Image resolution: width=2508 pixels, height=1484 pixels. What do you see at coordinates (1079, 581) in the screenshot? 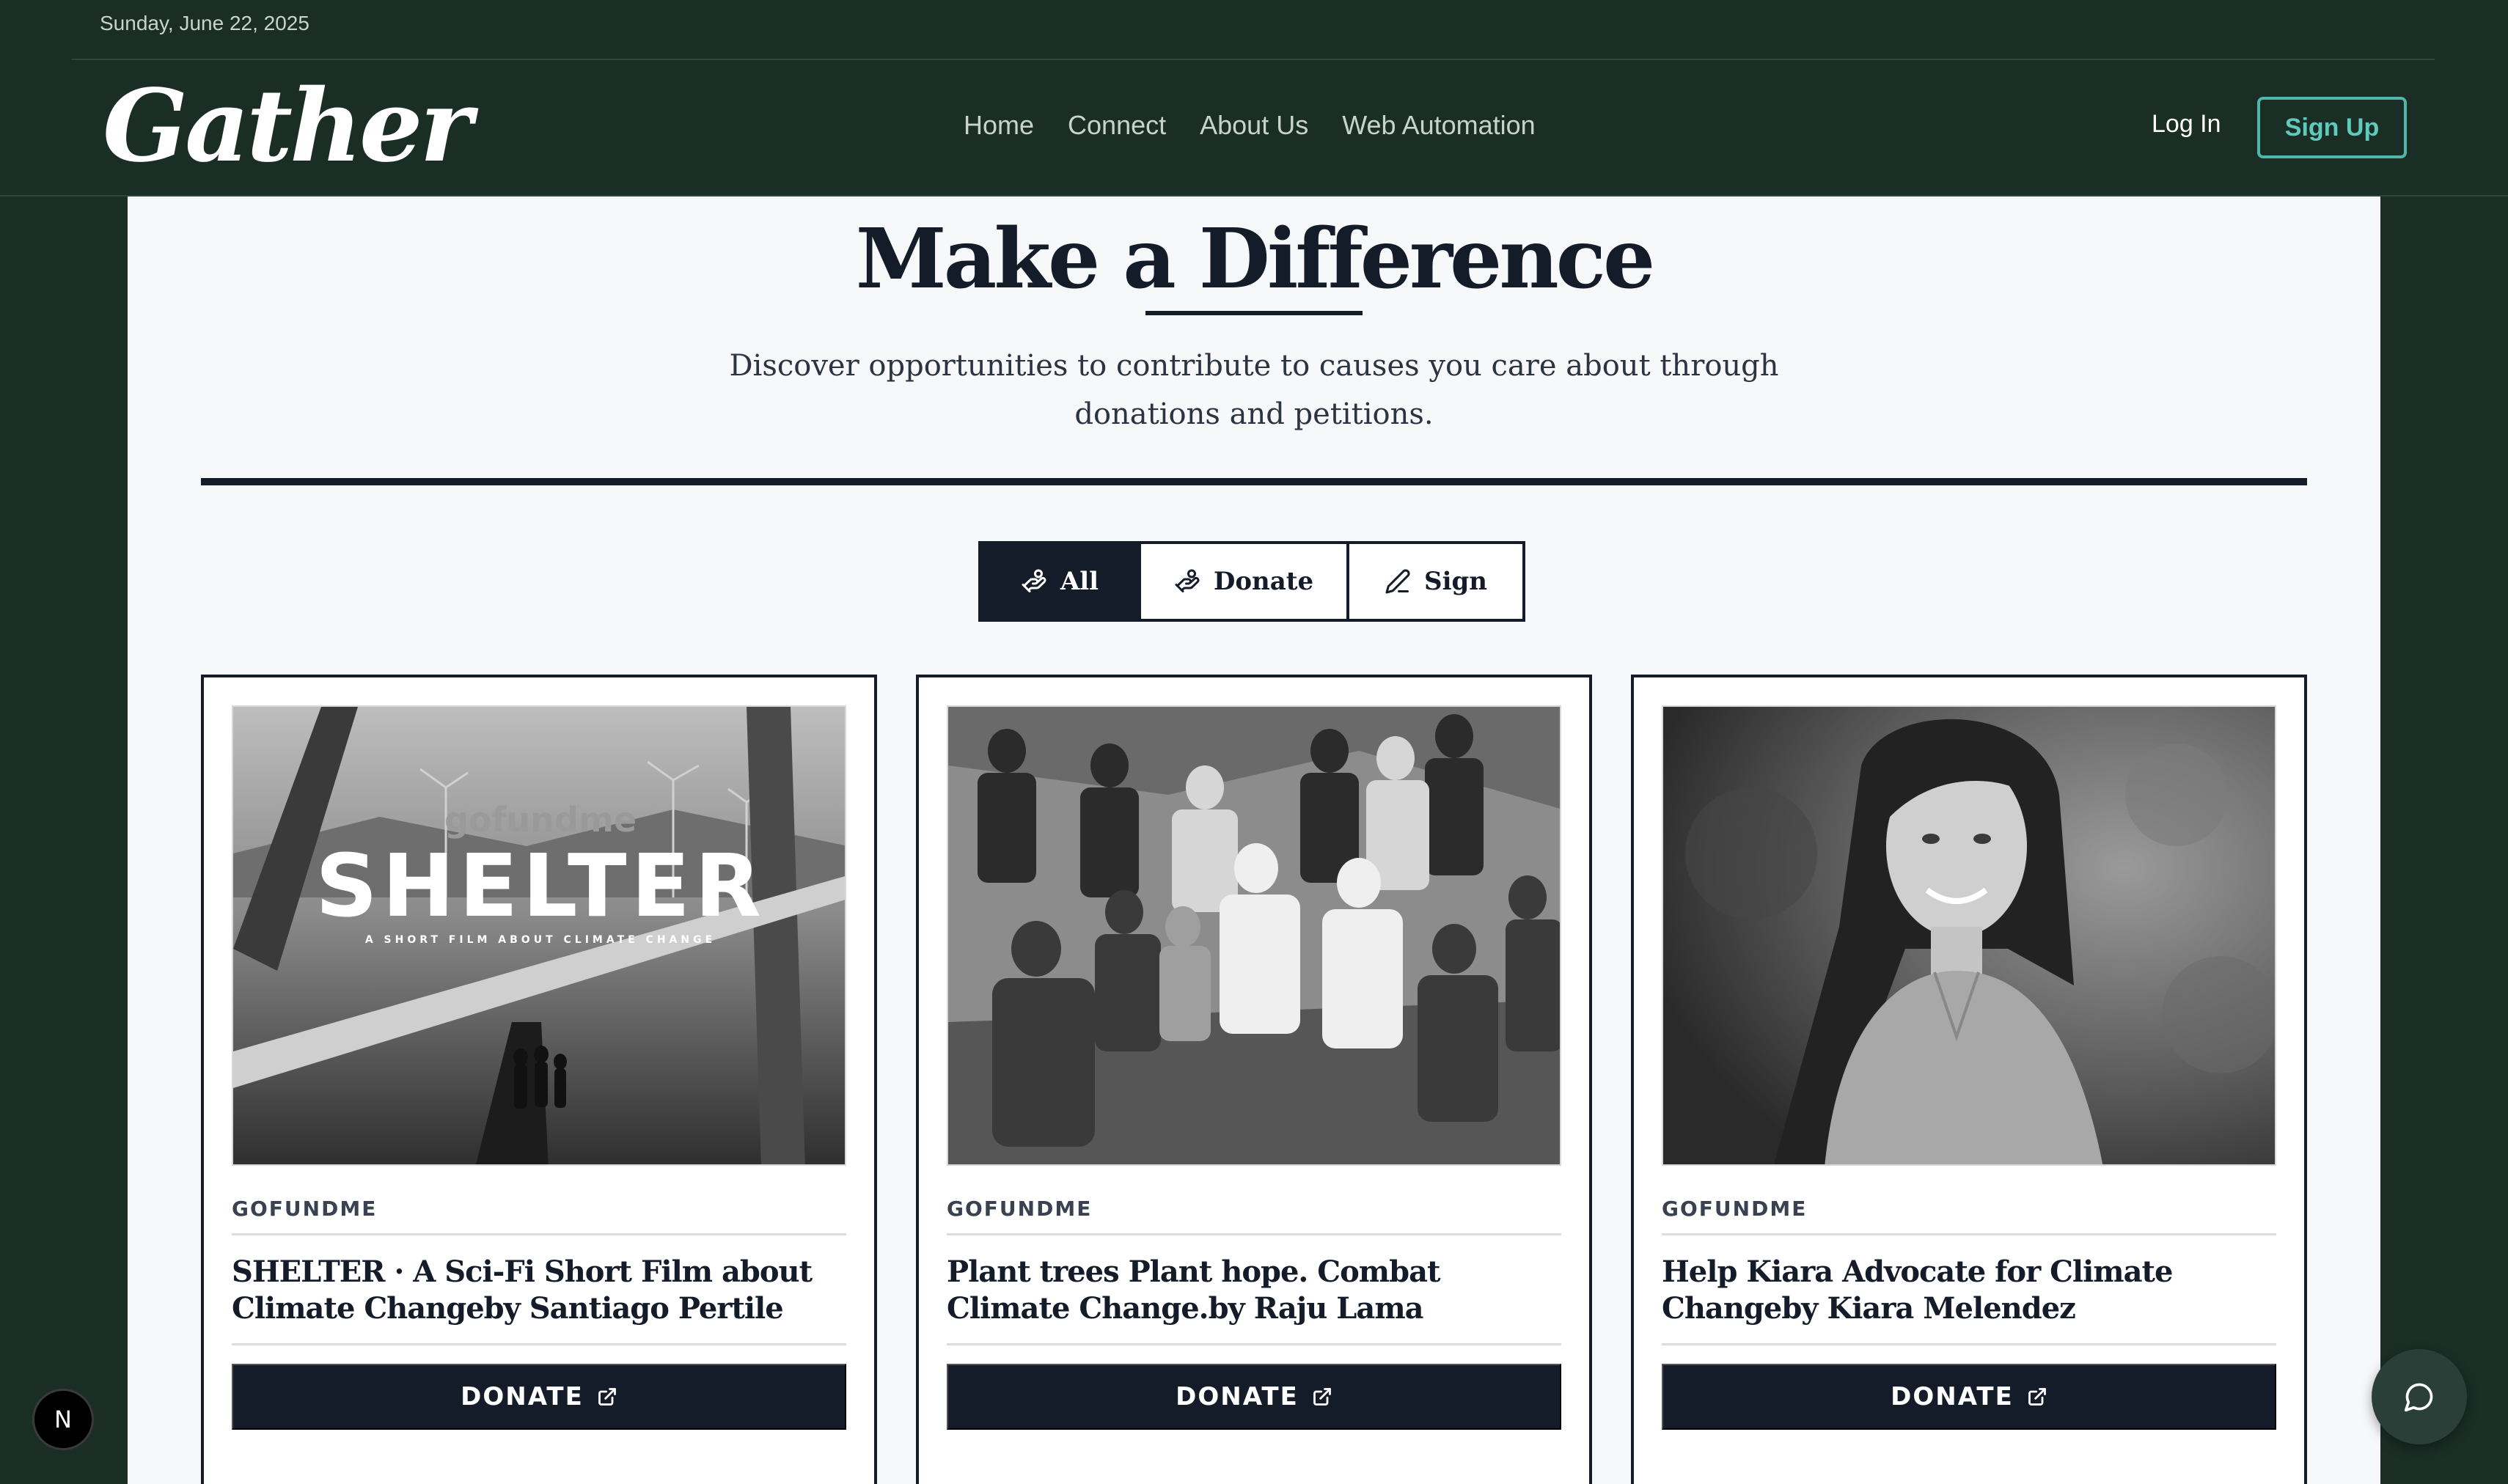
I see `tab-all-label: All` at bounding box center [1079, 581].